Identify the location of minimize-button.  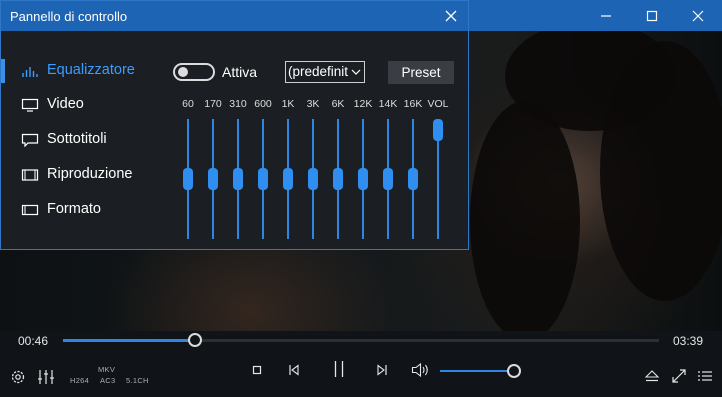
(606, 15).